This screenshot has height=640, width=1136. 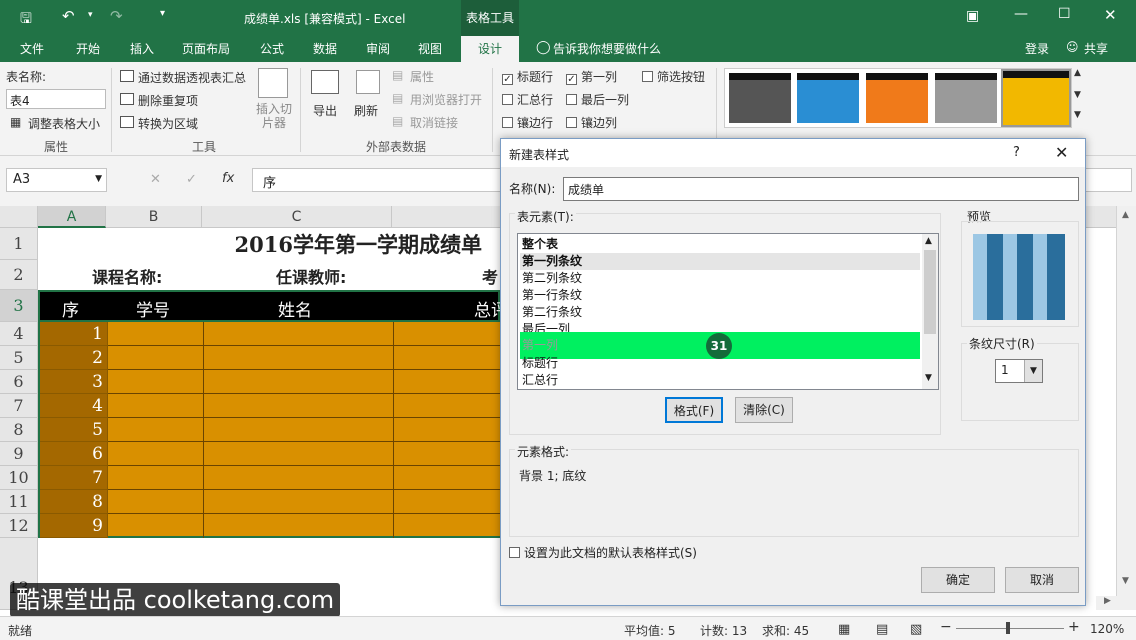 I want to click on table-styles-gallery, so click(x=898, y=98).